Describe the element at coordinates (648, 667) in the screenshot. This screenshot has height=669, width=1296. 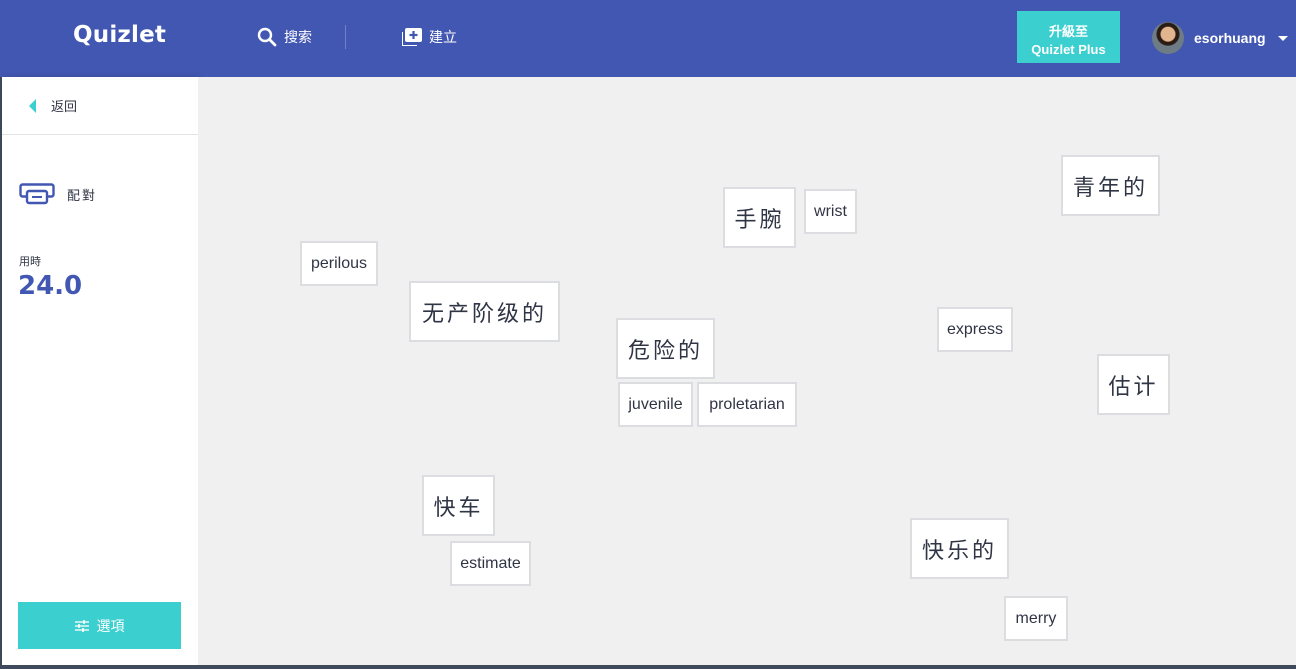
I see `window-bottom-edge` at that location.